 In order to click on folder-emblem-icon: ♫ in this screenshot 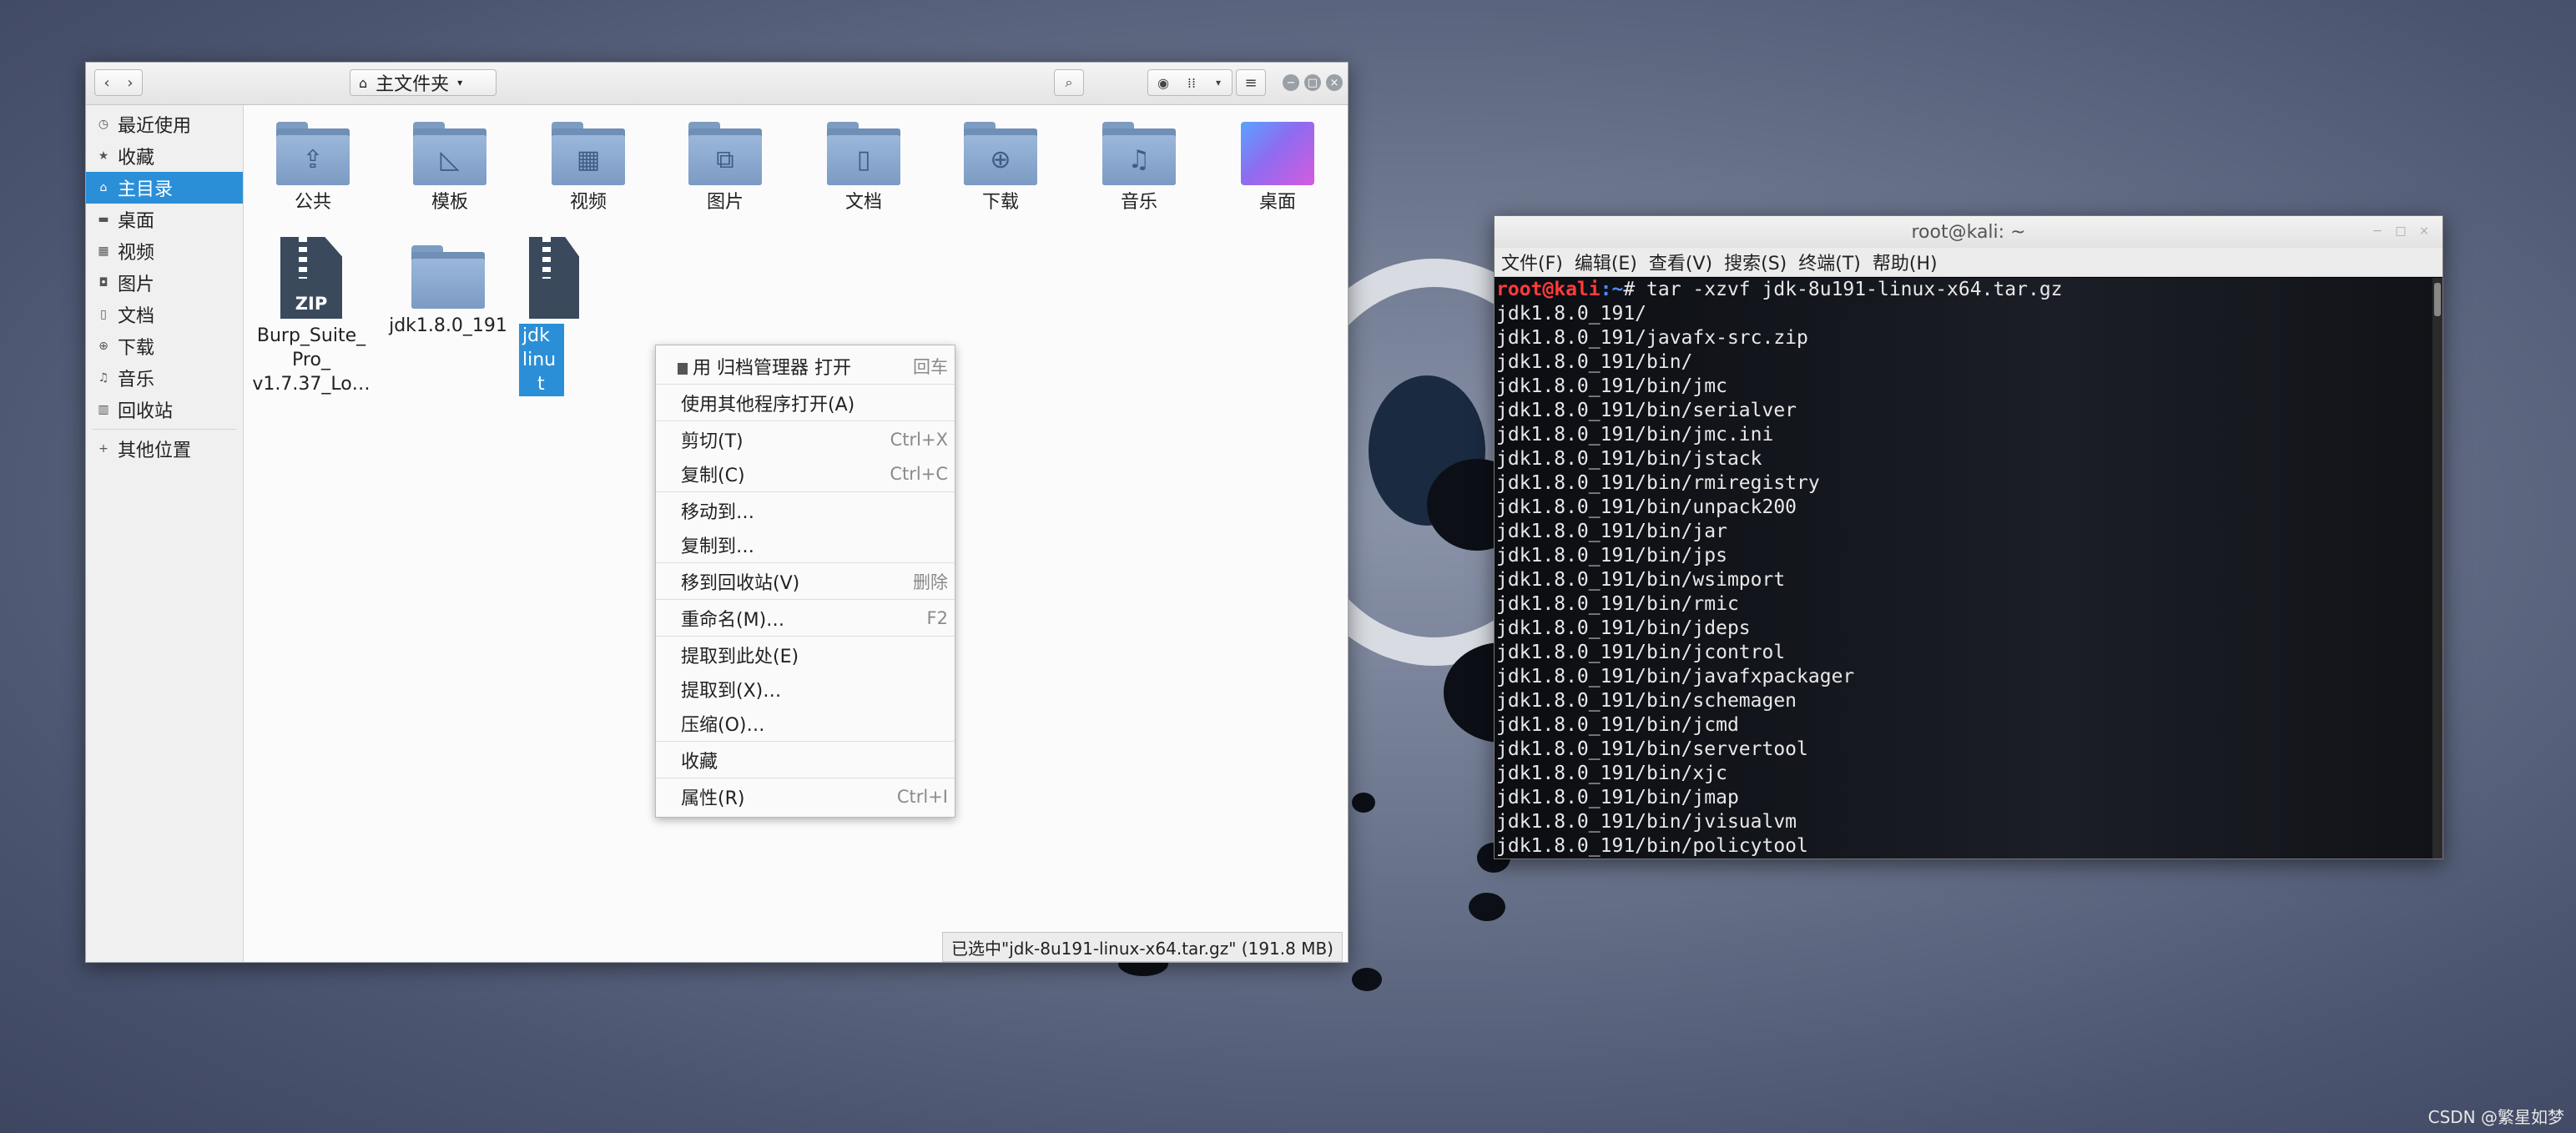, I will do `click(1139, 159)`.